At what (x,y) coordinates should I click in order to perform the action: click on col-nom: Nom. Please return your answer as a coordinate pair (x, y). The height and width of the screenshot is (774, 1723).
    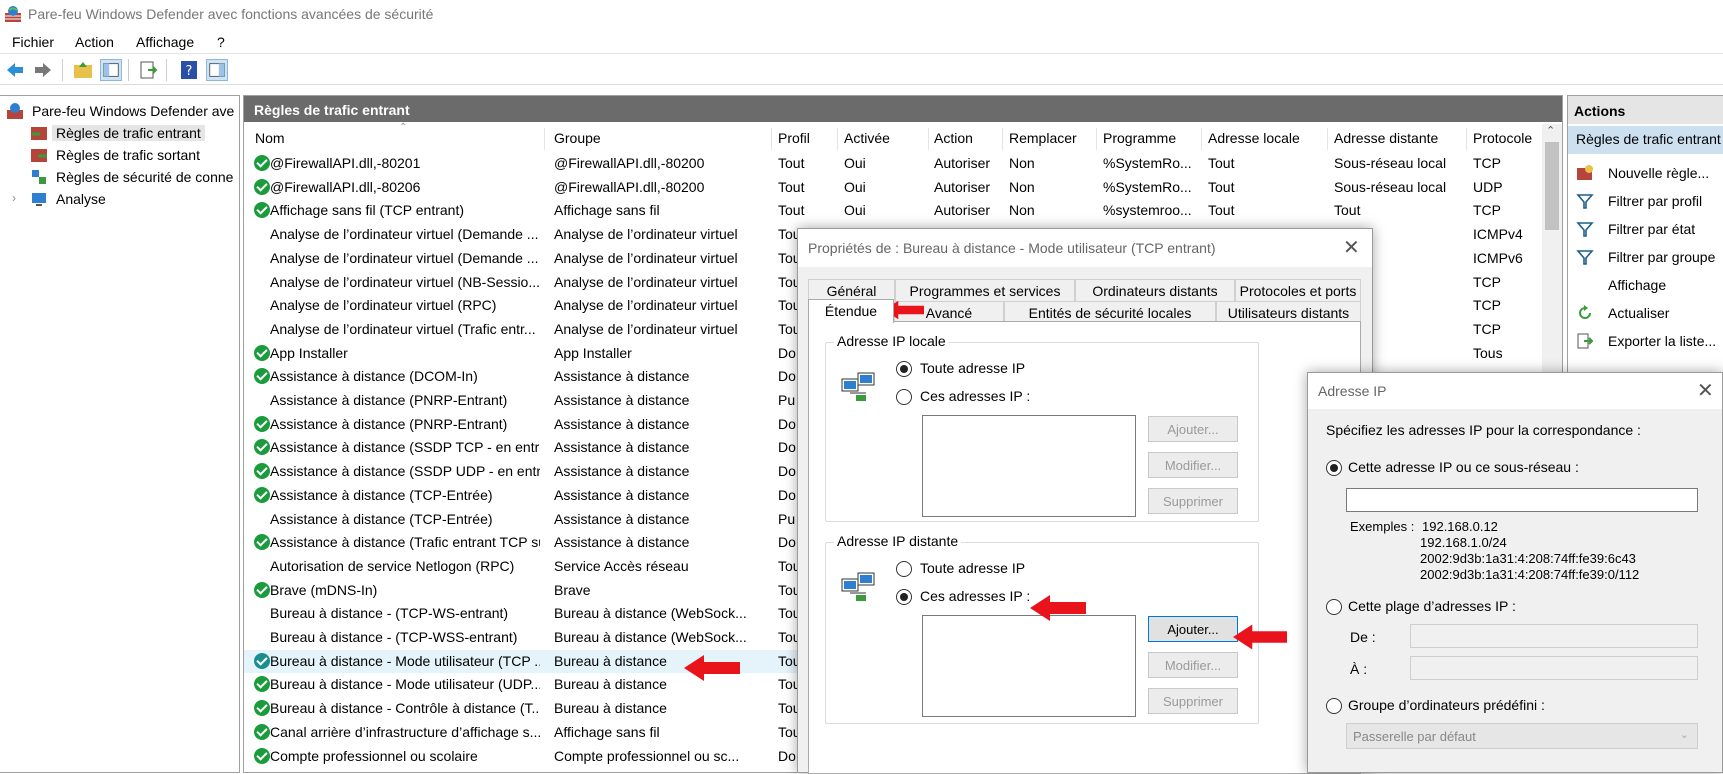
    Looking at the image, I should click on (270, 138).